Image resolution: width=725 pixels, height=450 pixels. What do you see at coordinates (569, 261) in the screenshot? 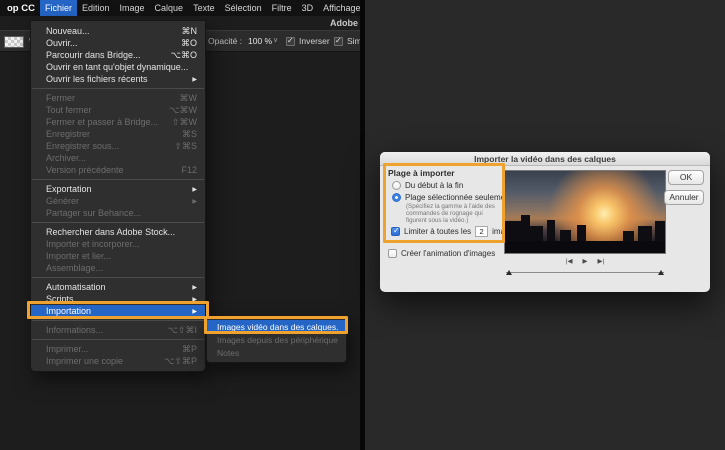
I see `prev-frame-button: |◀` at bounding box center [569, 261].